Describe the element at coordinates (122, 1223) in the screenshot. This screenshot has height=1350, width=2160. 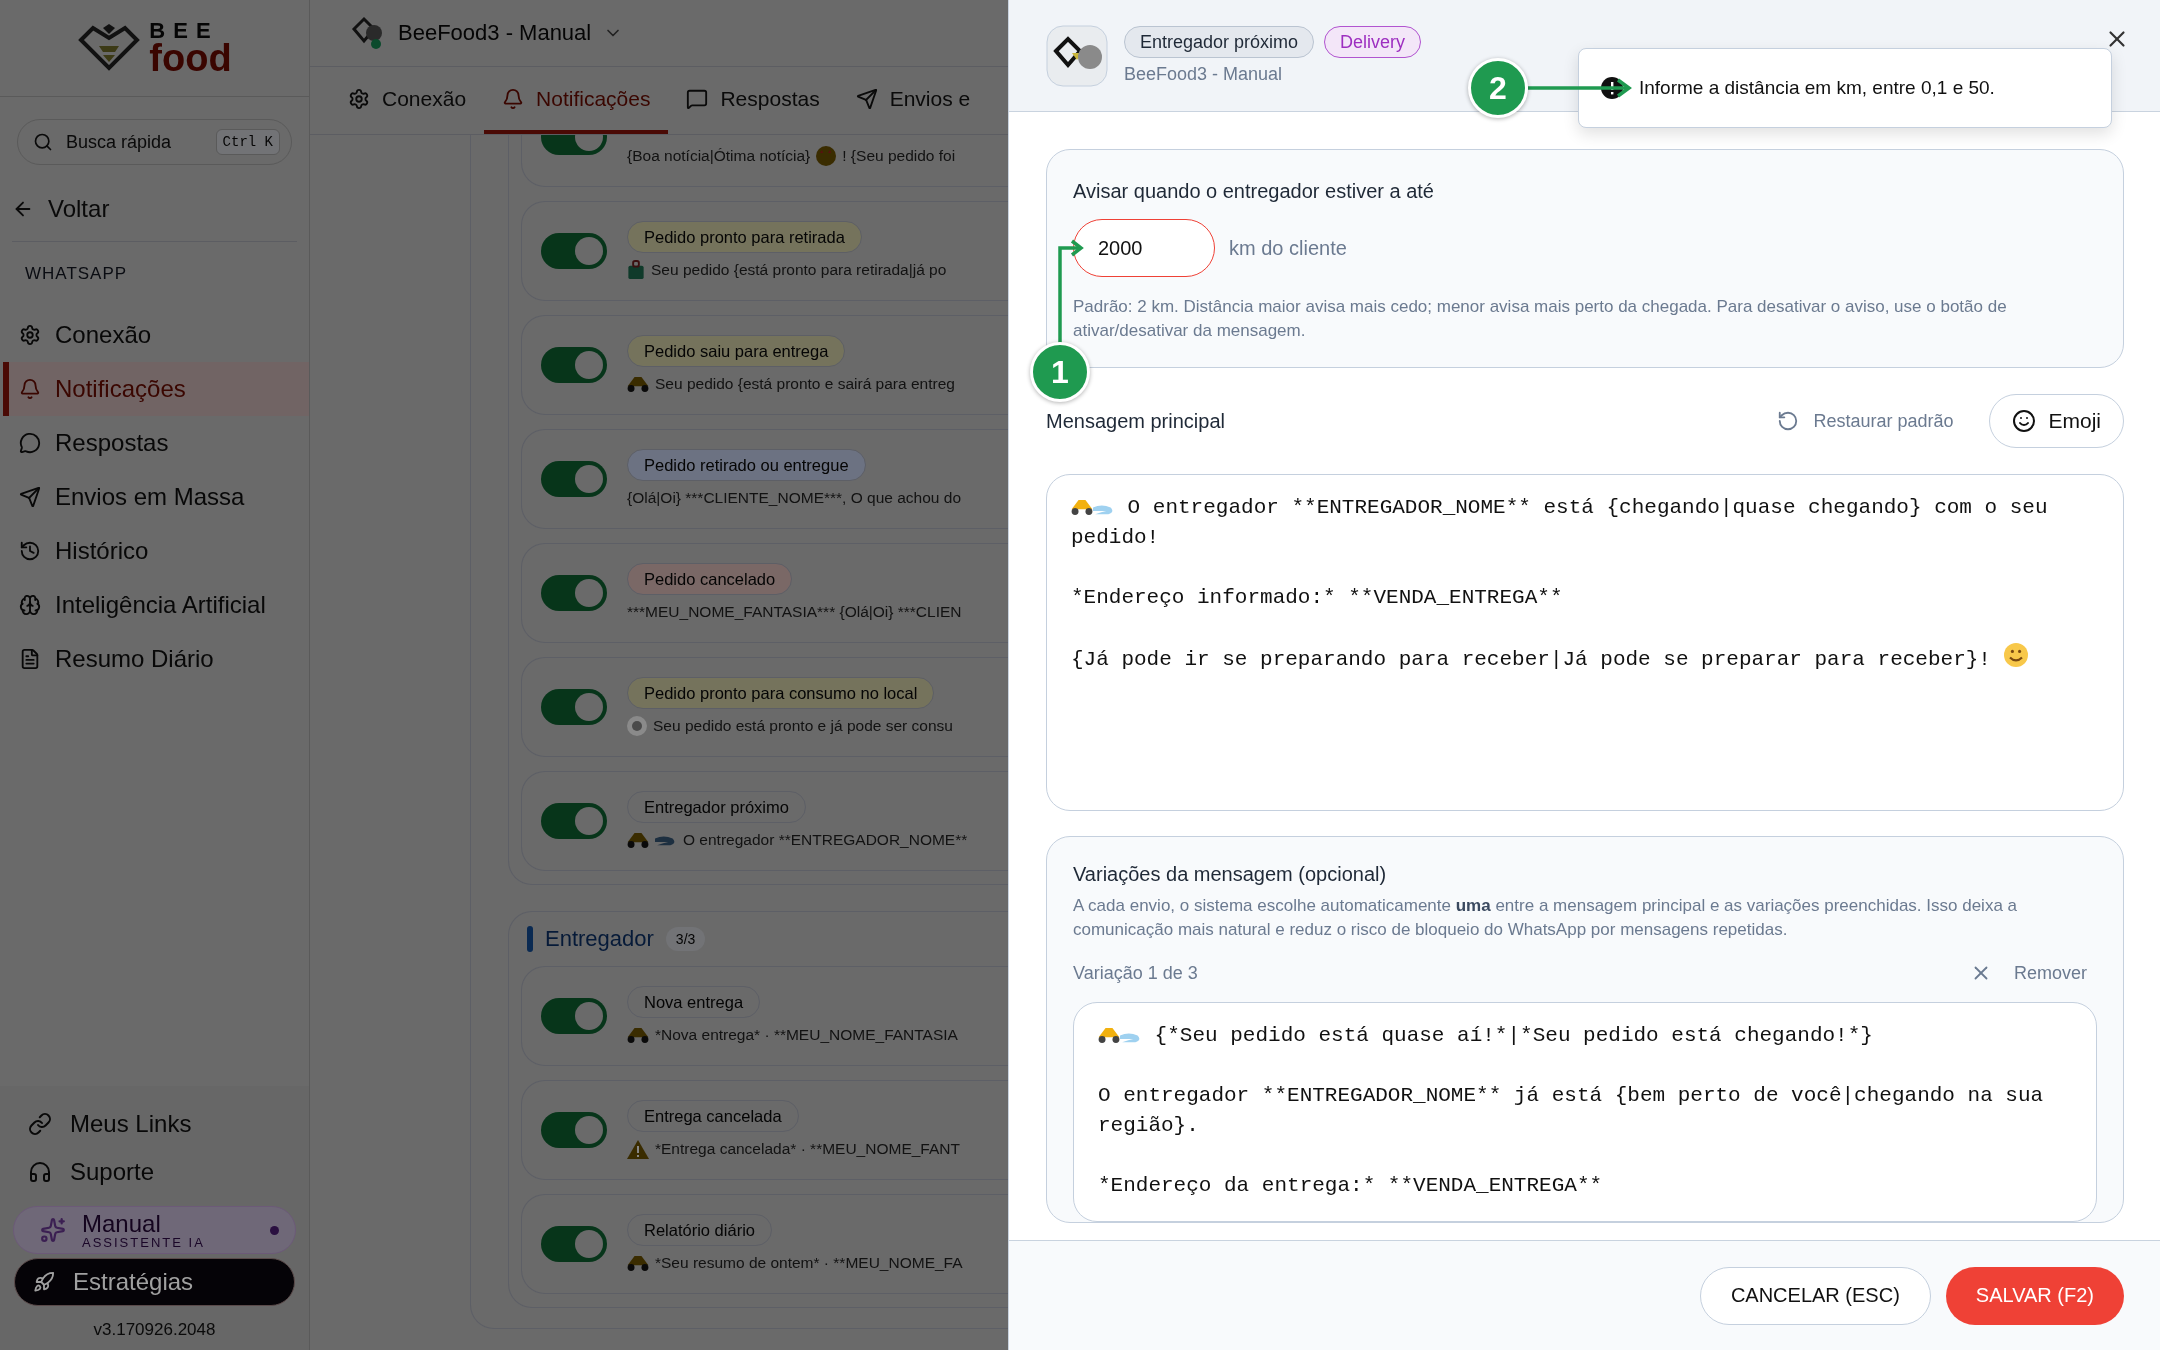
I see `assistant-name: Manual` at that location.